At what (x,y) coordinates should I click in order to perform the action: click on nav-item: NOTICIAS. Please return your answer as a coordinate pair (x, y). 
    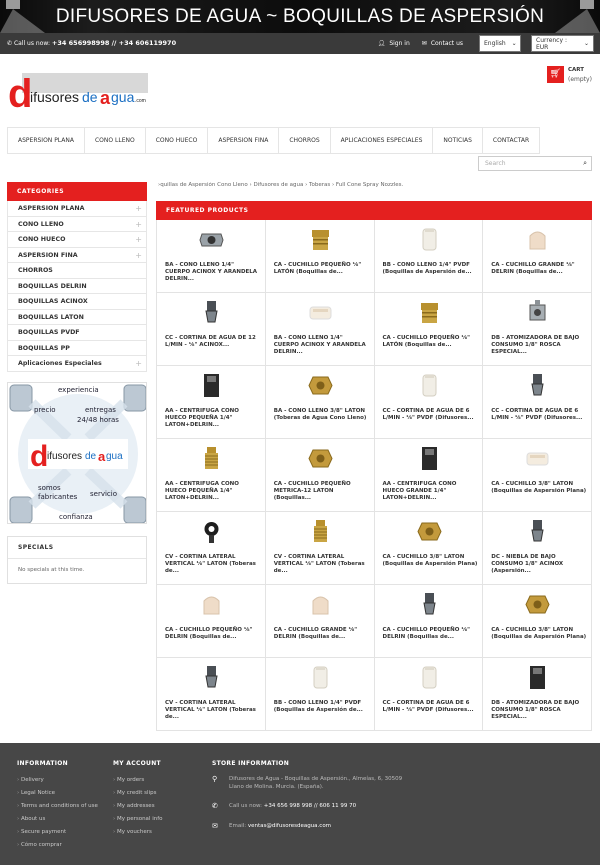
    Looking at the image, I should click on (458, 140).